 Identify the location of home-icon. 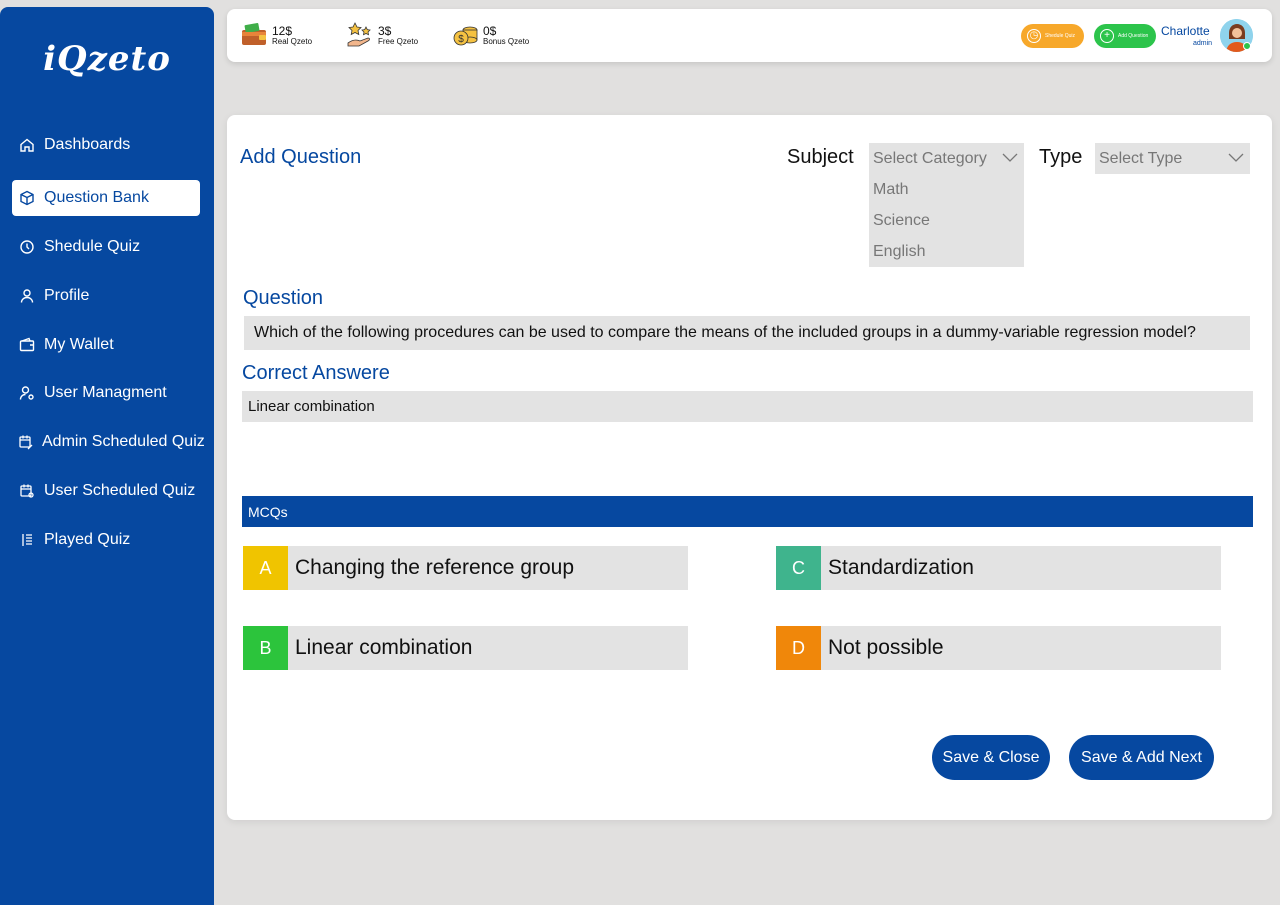
(27, 145).